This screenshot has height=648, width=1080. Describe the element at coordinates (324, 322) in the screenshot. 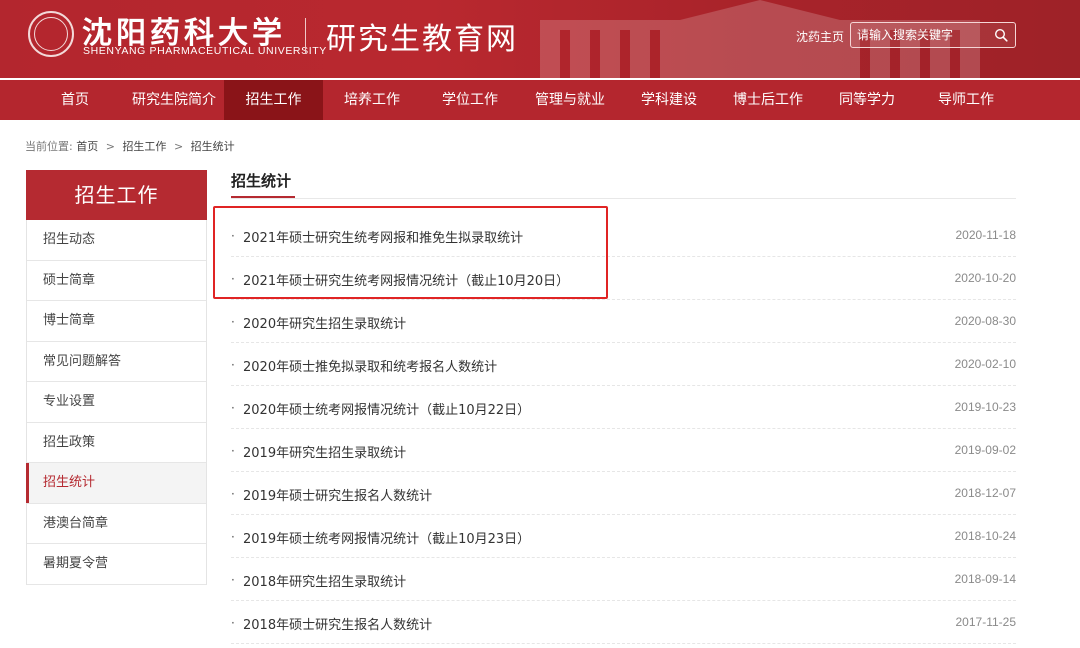

I see `article-title: 2020年研究生招生录取统计` at that location.